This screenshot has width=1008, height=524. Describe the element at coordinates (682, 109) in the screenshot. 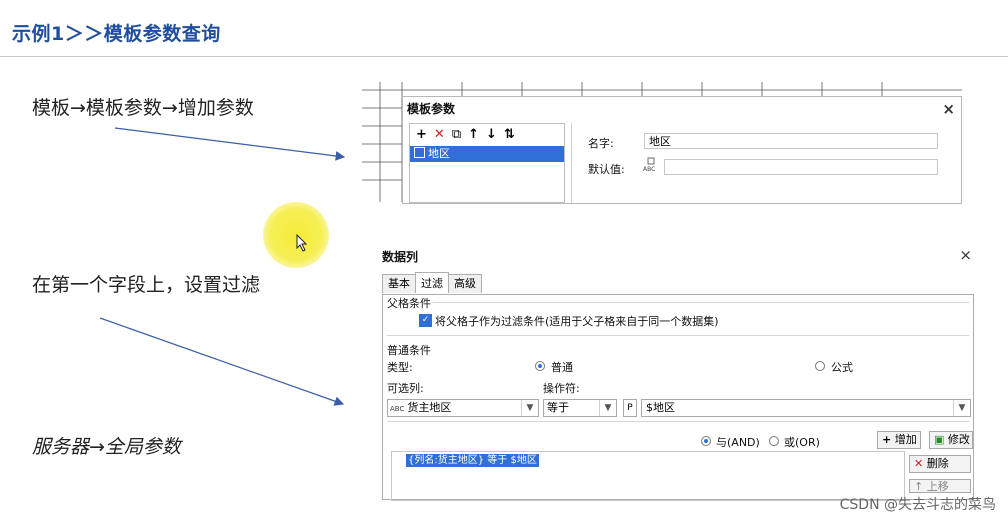

I see `template-param-titlebar: 模板参数 ×` at that location.